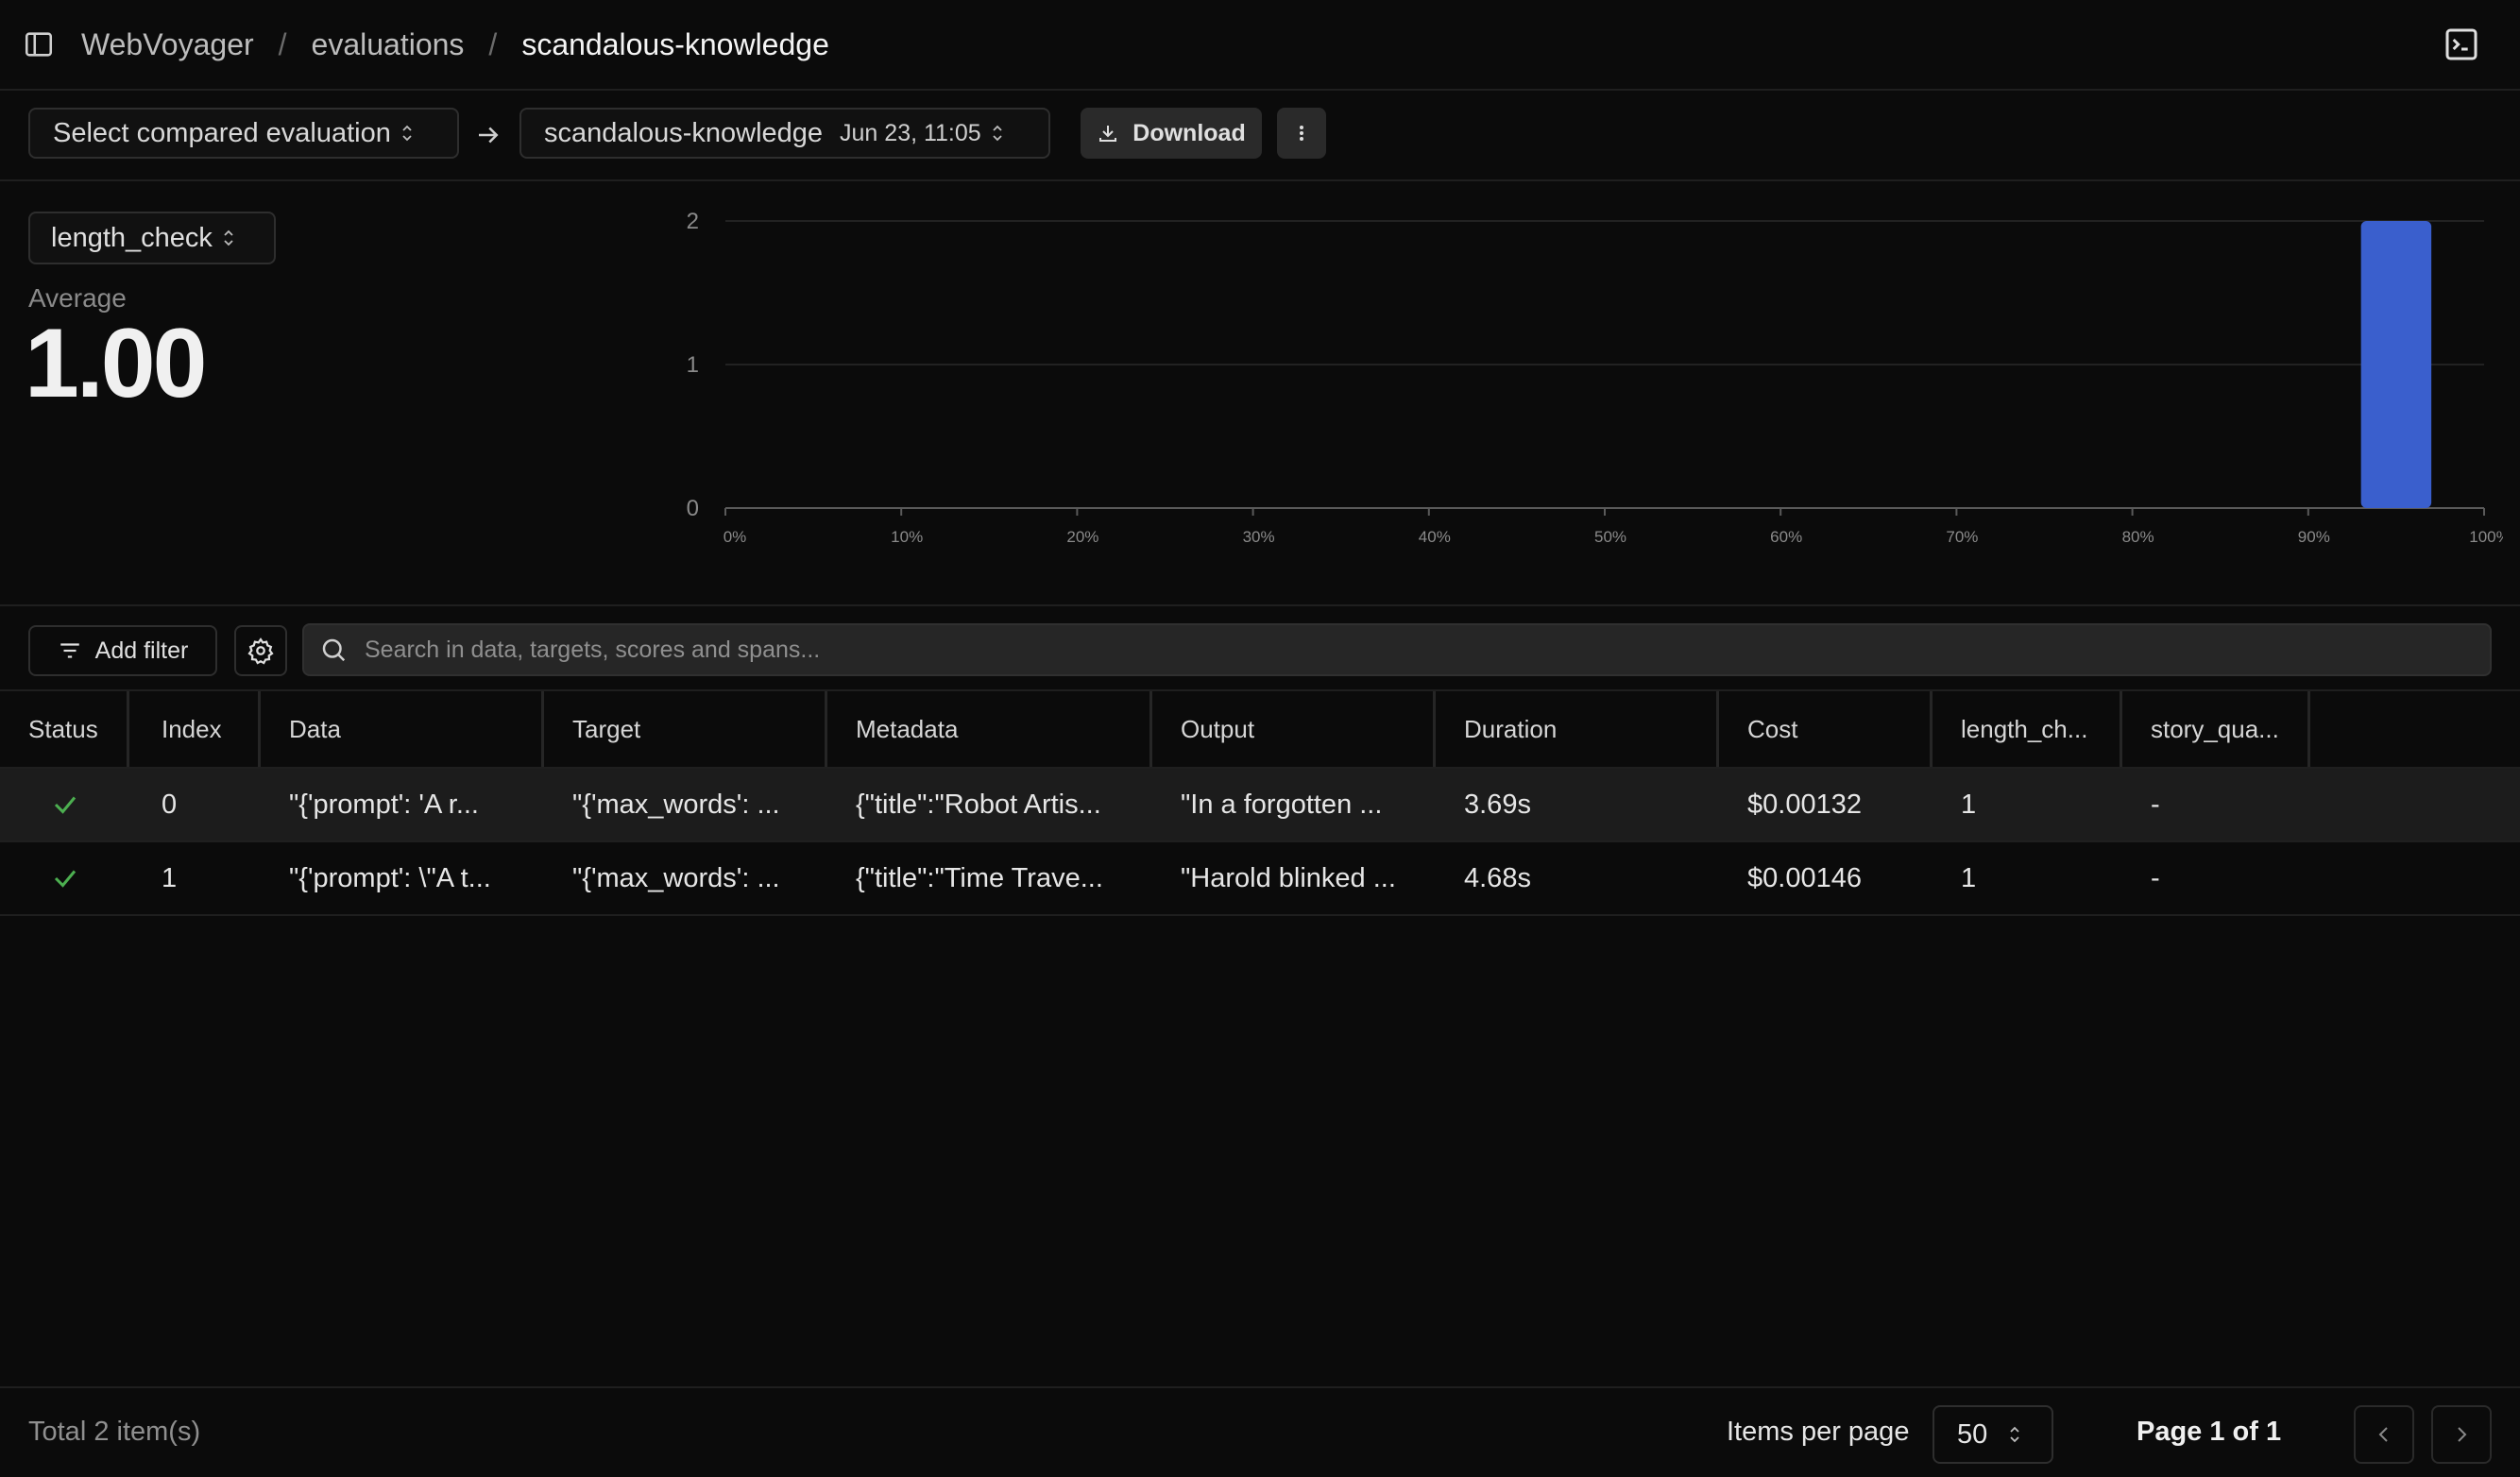 This screenshot has height=1477, width=2520. I want to click on next-page-button, so click(2461, 1434).